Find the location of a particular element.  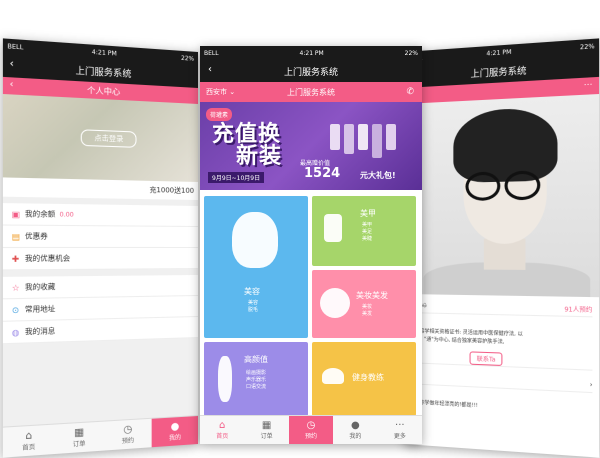

tile-title: 美妆美发 is located at coordinates (372, 295).